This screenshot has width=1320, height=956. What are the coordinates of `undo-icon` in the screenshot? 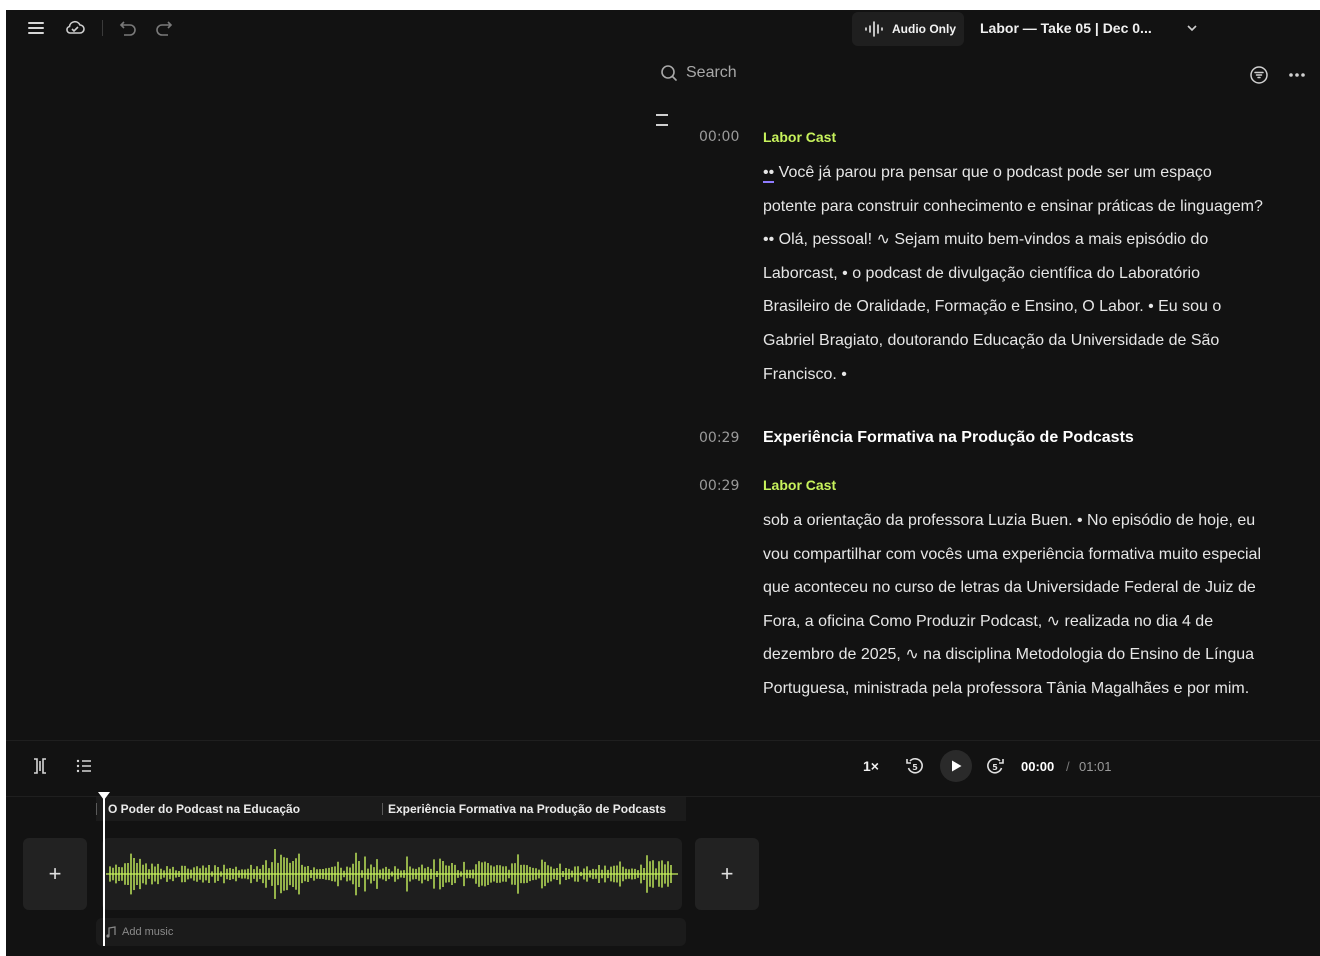 It's located at (128, 28).